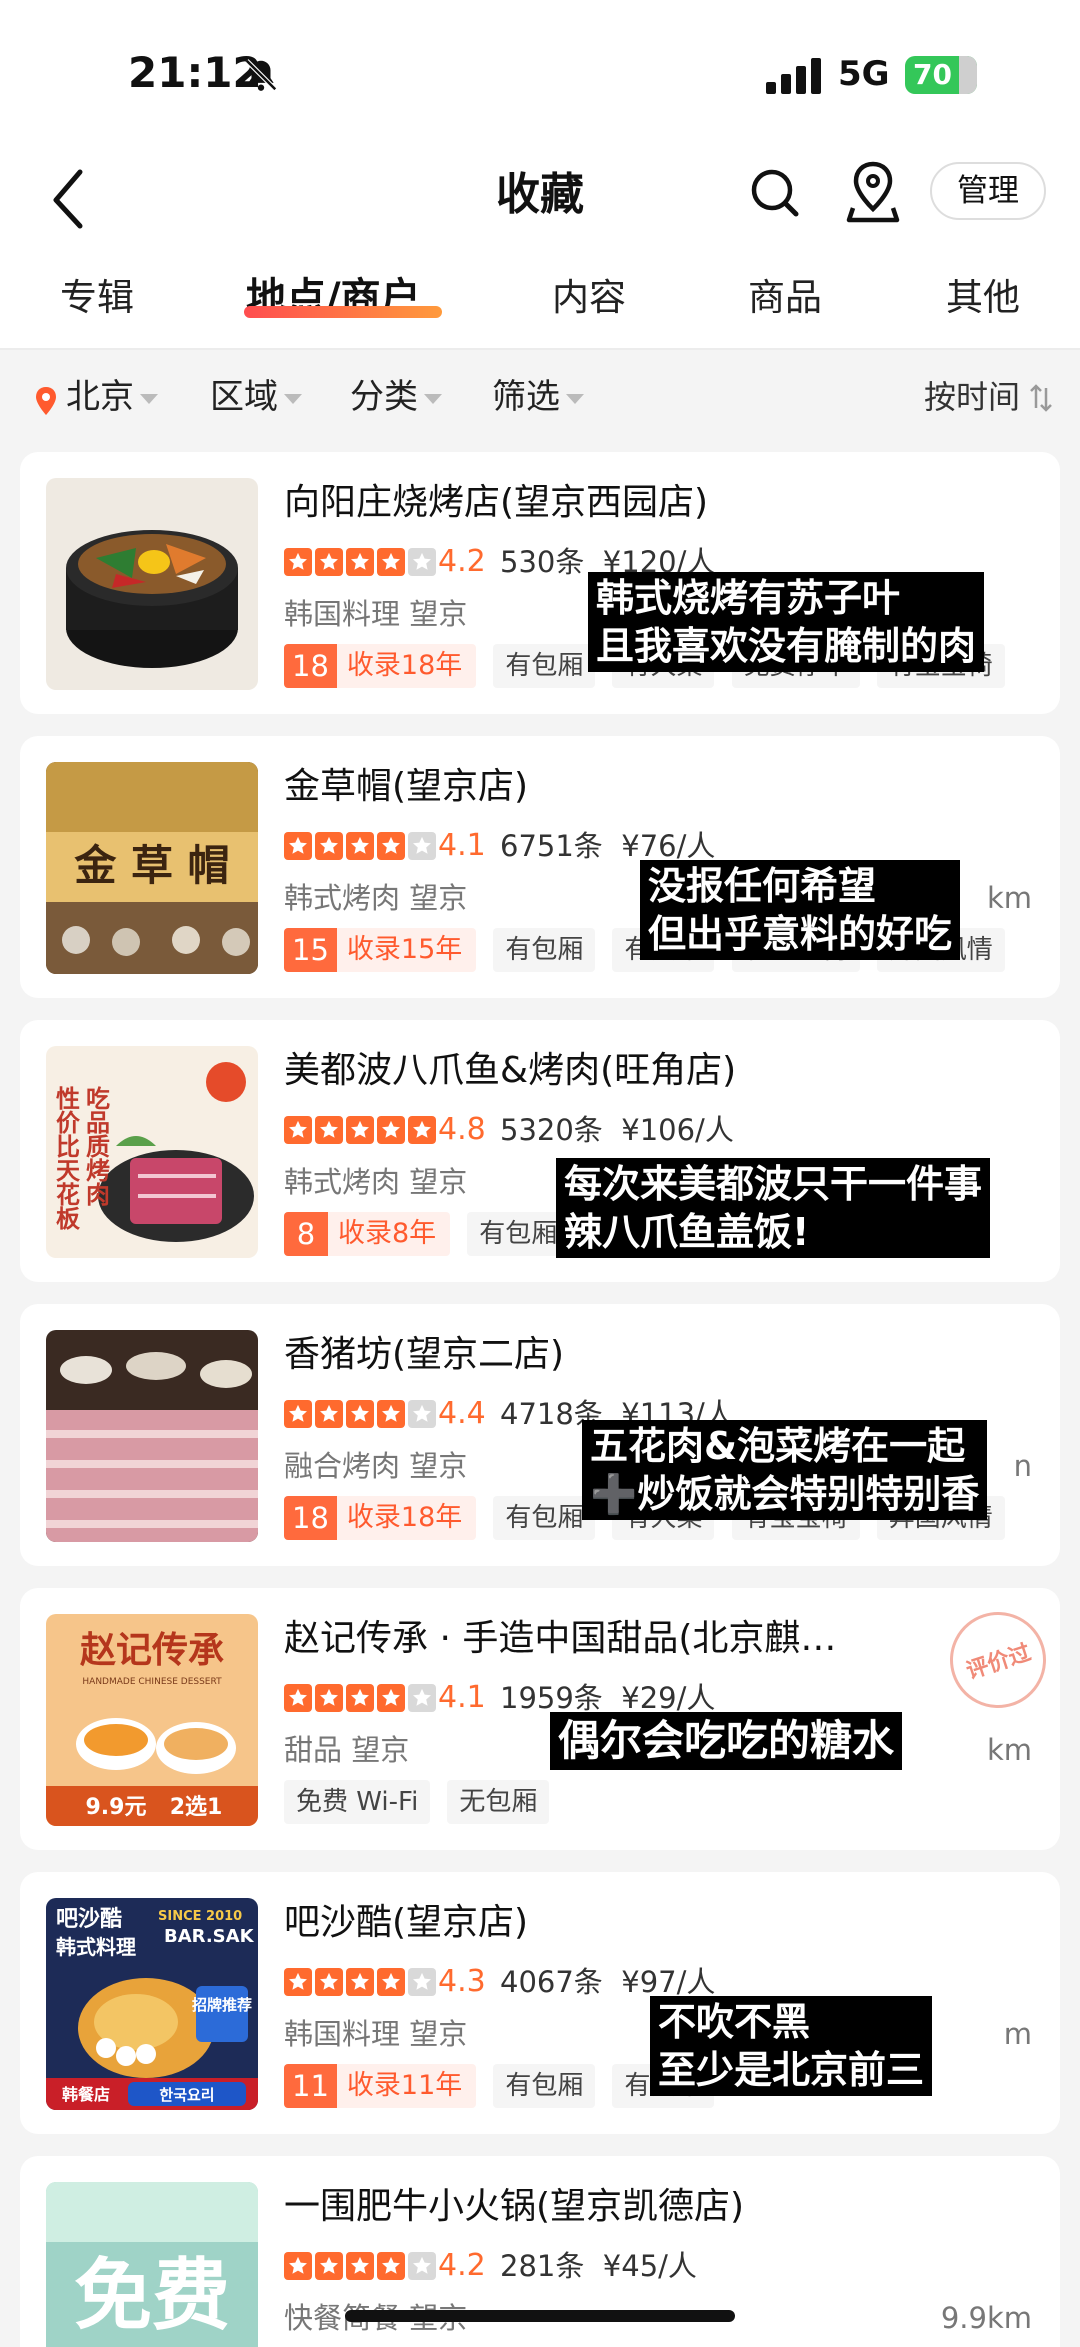  Describe the element at coordinates (462, 1129) in the screenshot. I see `rating-score: 4.8` at that location.